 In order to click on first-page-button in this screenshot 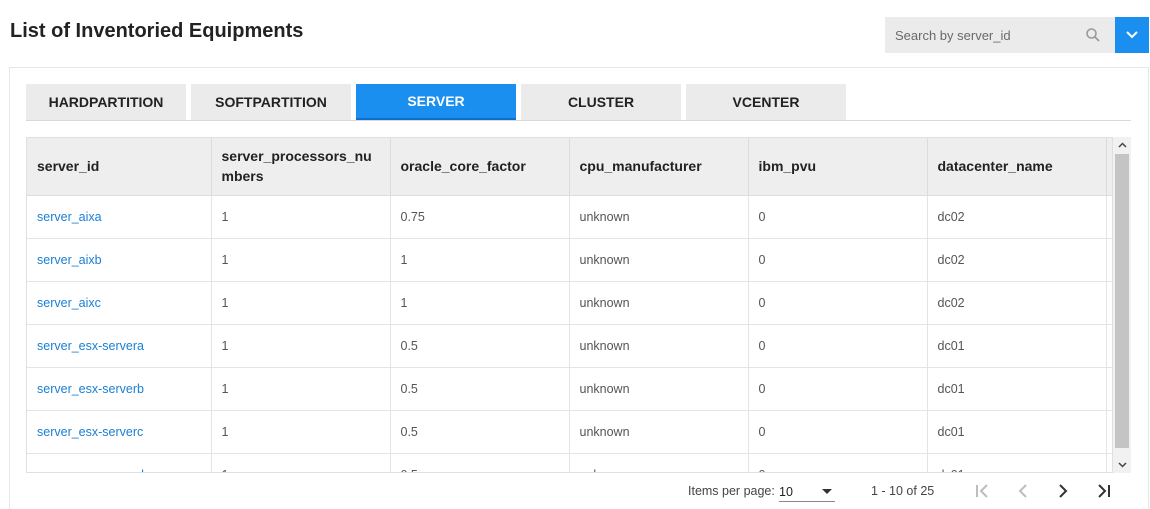, I will do `click(983, 492)`.